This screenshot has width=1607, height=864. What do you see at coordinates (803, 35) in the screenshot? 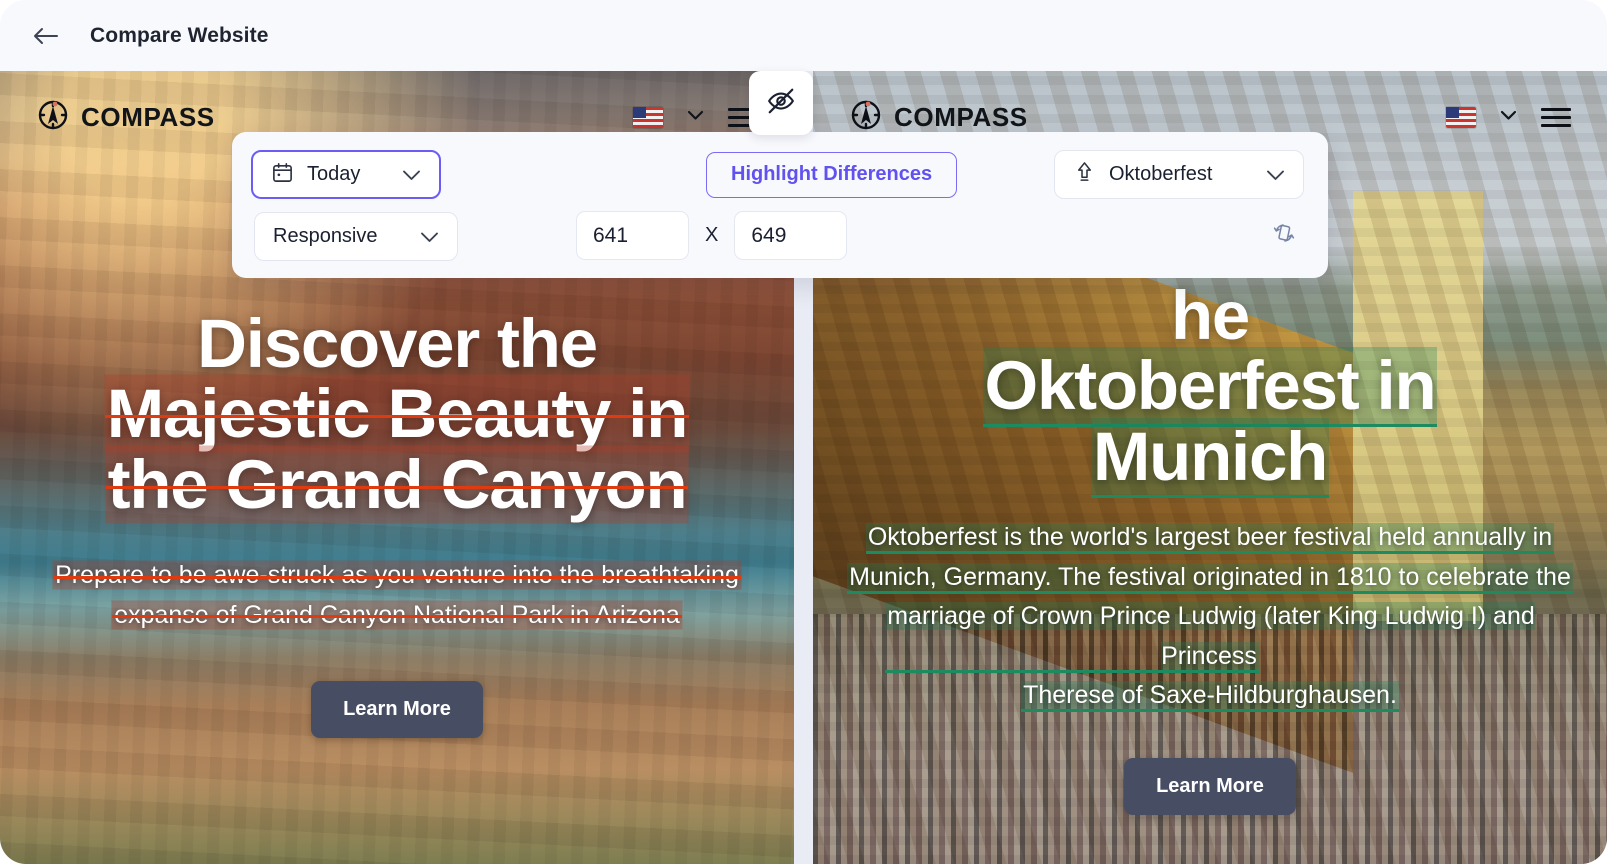
I see `app-header: Compare Website` at bounding box center [803, 35].